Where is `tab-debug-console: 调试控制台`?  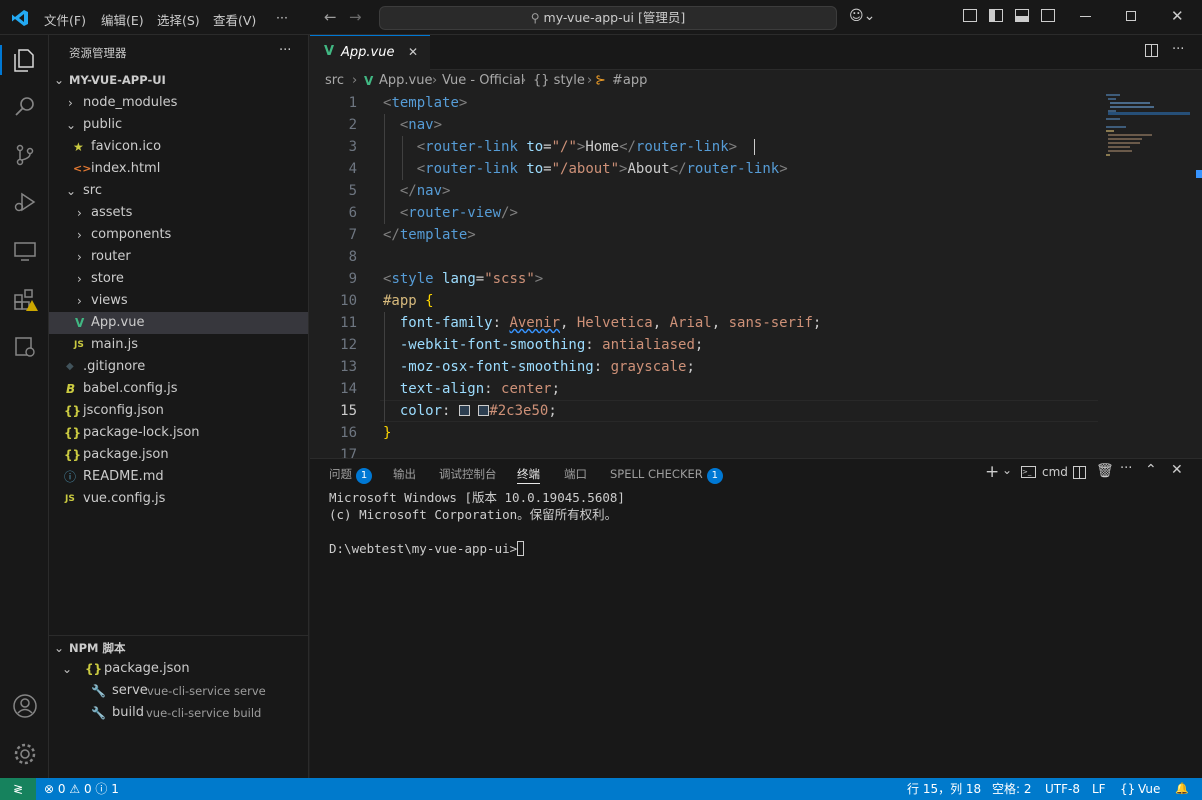 tab-debug-console: 调试控制台 is located at coordinates (468, 474).